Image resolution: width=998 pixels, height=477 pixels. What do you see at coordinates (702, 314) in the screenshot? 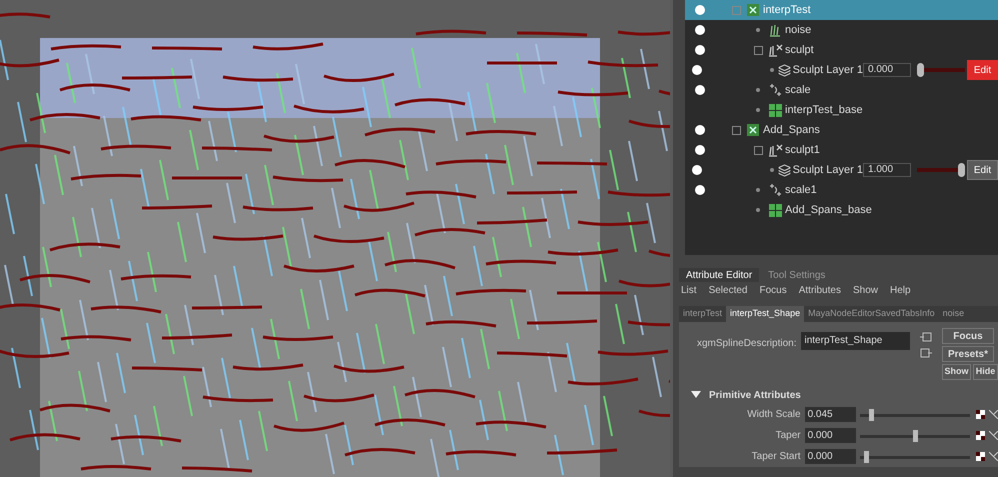
I see `node-tab: interpTest` at bounding box center [702, 314].